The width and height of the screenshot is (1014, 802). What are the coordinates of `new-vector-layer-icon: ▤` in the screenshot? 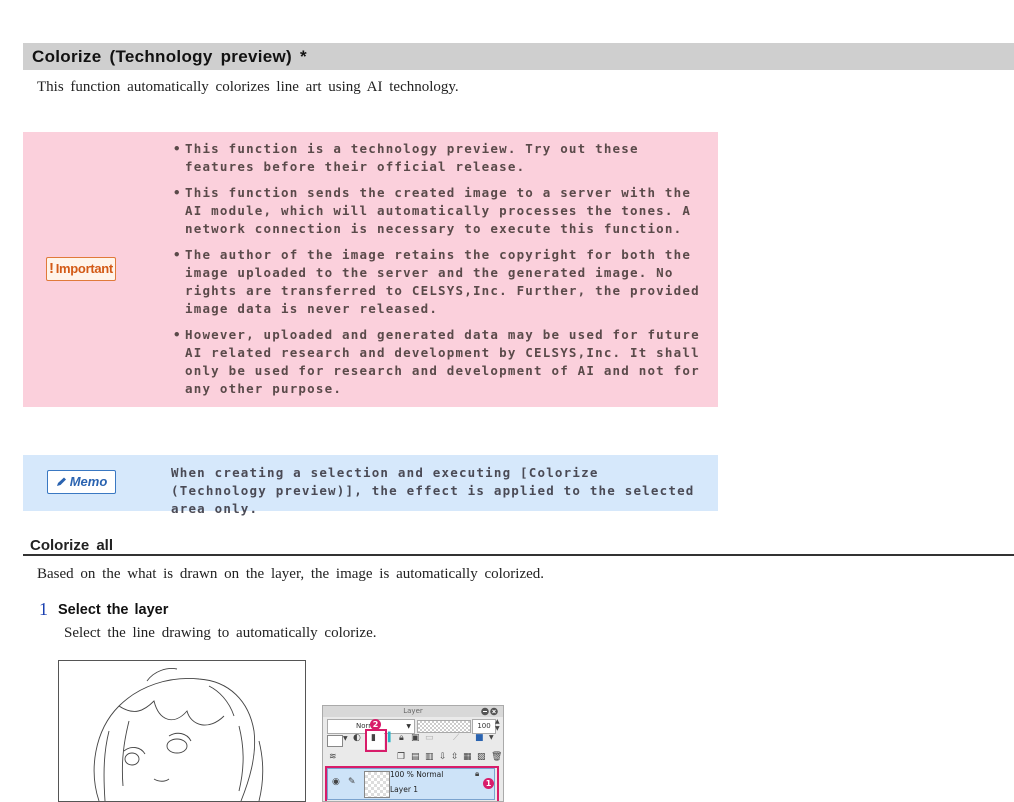 It's located at (415, 757).